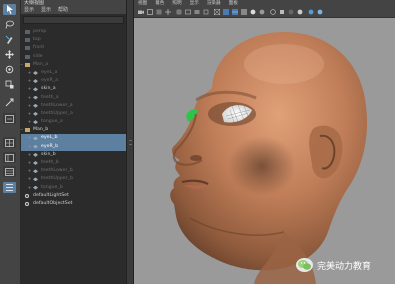 Image resolution: width=395 pixels, height=284 pixels. What do you see at coordinates (73, 122) in the screenshot?
I see `outliner-row: + tongue_a` at bounding box center [73, 122].